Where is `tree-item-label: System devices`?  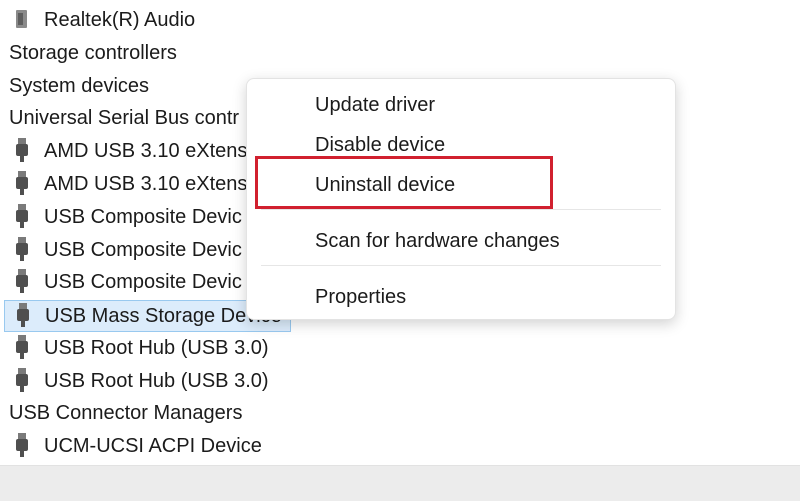
tree-item-label: System devices is located at coordinates (79, 86).